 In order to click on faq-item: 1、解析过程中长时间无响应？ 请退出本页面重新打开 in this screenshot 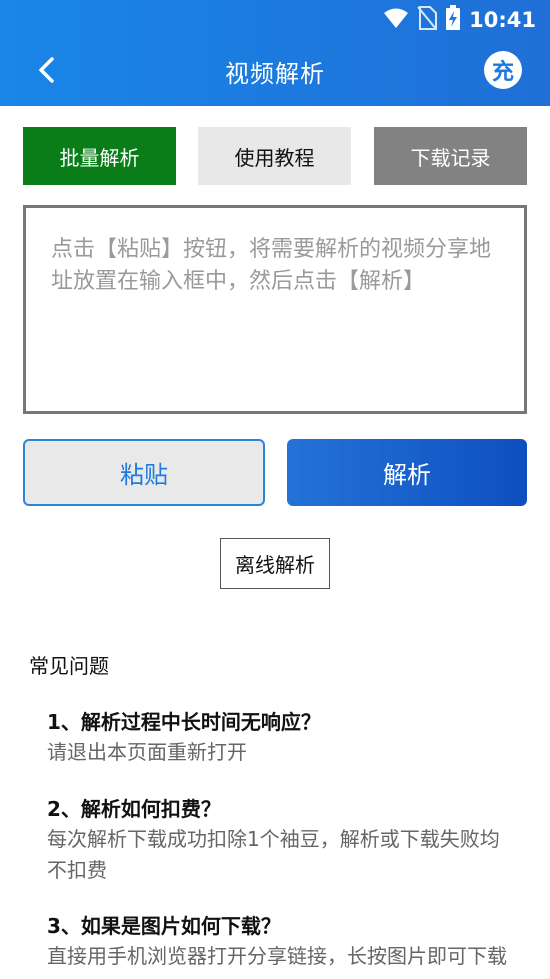, I will do `click(277, 737)`.